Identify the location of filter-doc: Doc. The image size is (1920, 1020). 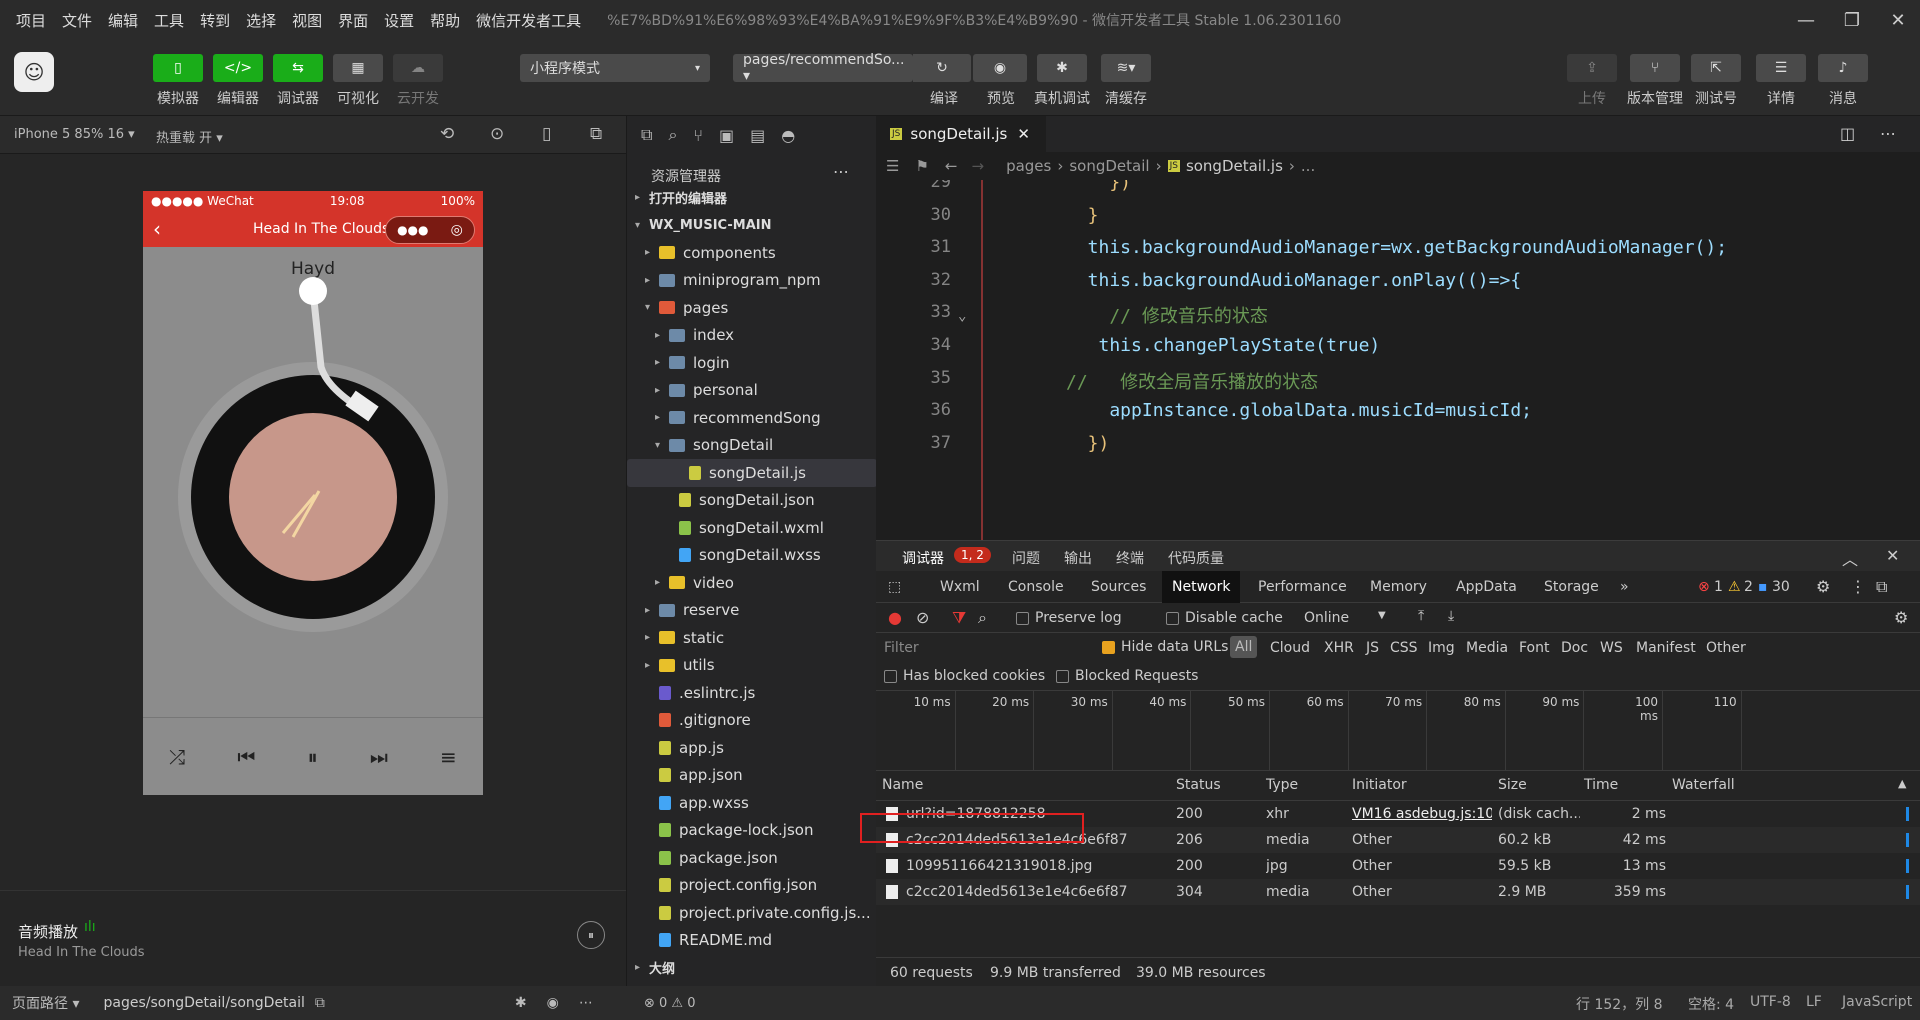
(1574, 648).